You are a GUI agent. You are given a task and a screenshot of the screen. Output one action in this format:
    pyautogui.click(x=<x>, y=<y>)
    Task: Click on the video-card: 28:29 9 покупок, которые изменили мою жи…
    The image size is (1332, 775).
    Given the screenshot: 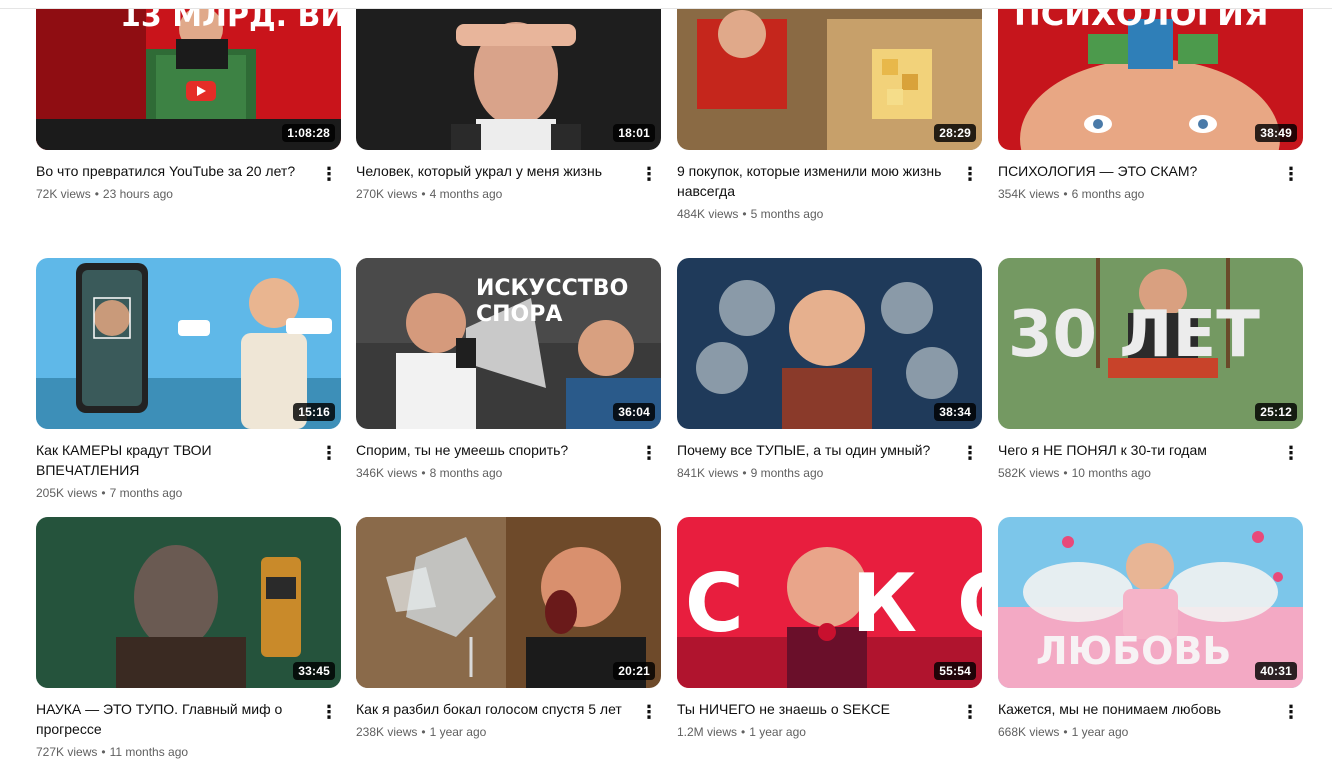 What is the action you would take?
    pyautogui.click(x=829, y=111)
    